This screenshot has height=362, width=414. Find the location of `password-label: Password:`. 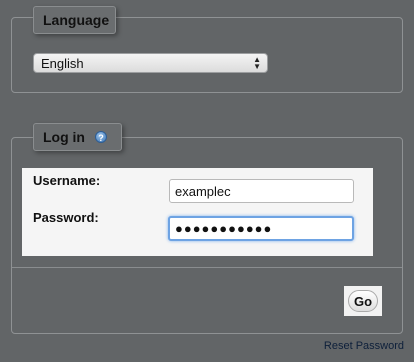

password-label: Password: is located at coordinates (66, 217).